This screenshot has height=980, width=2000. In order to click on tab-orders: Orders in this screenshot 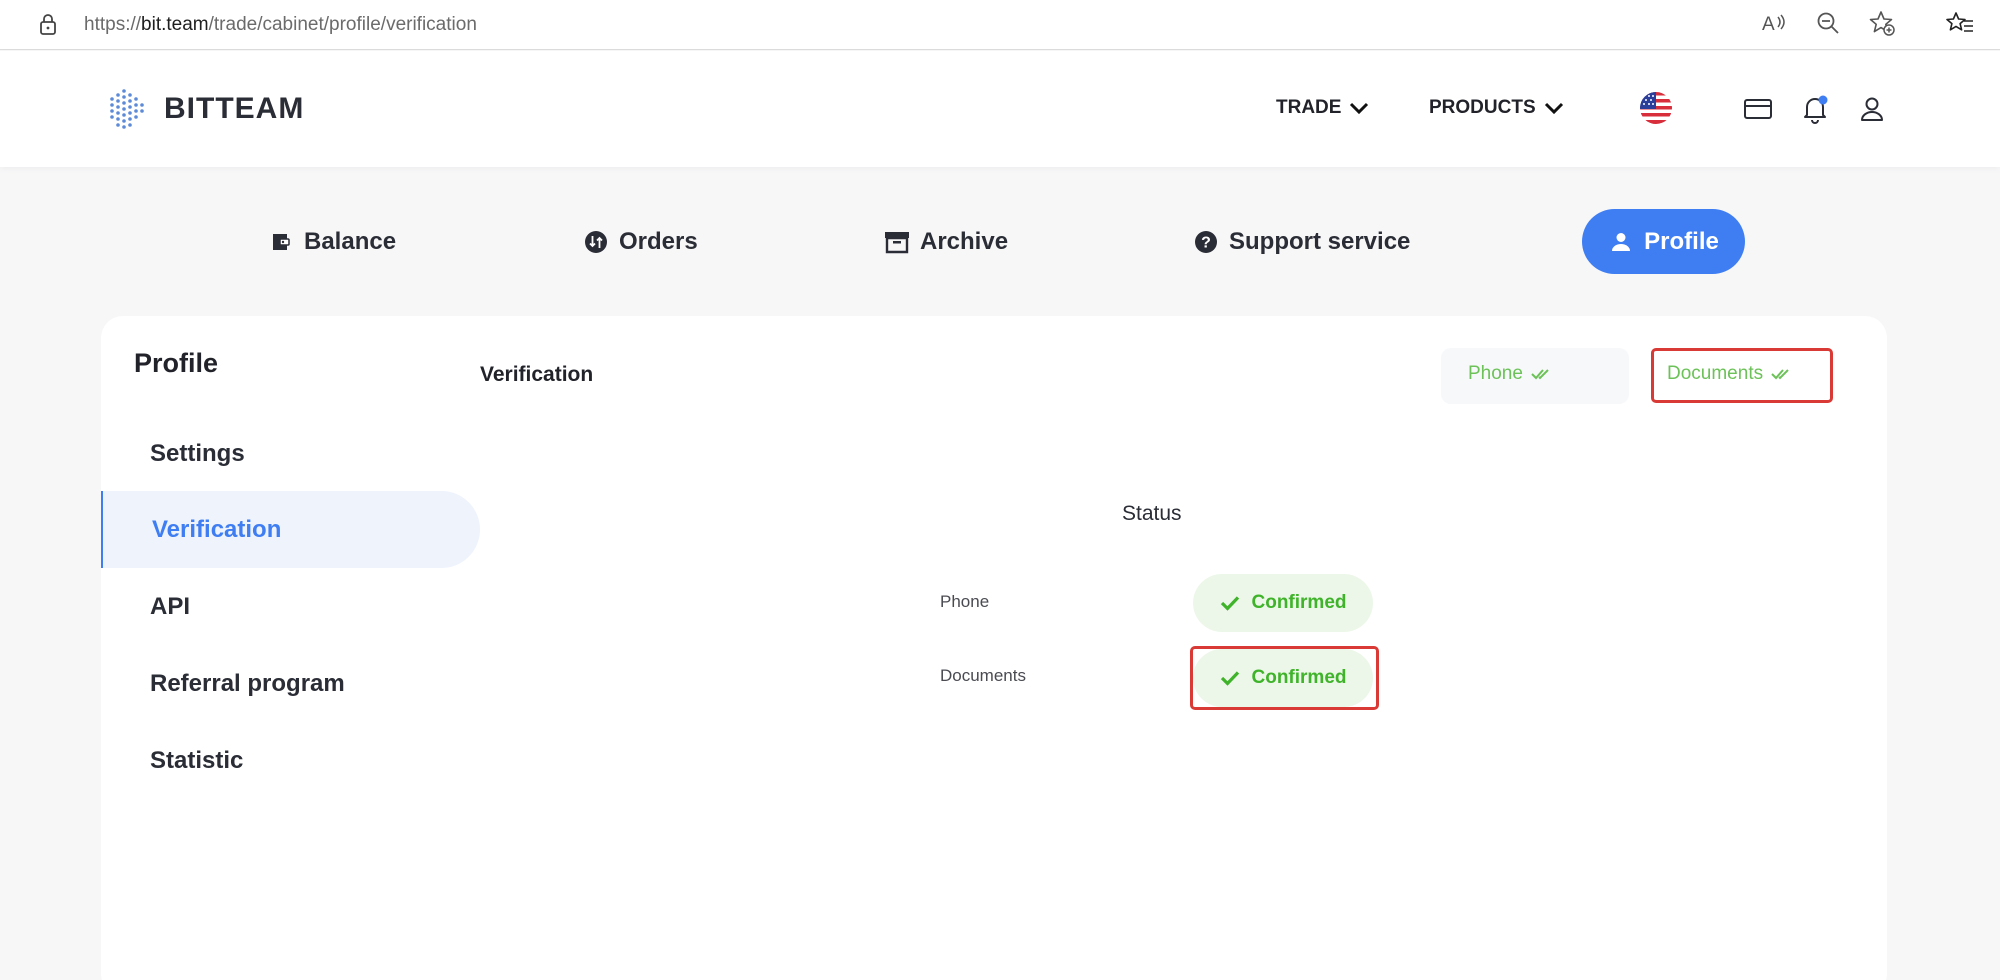, I will do `click(640, 242)`.